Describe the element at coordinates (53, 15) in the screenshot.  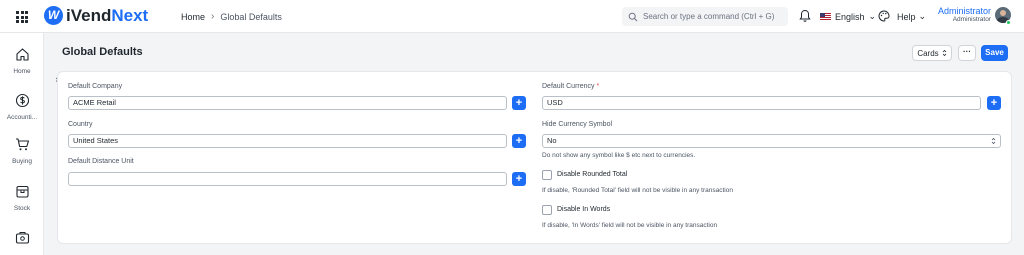
I see `logo-icon: W` at that location.